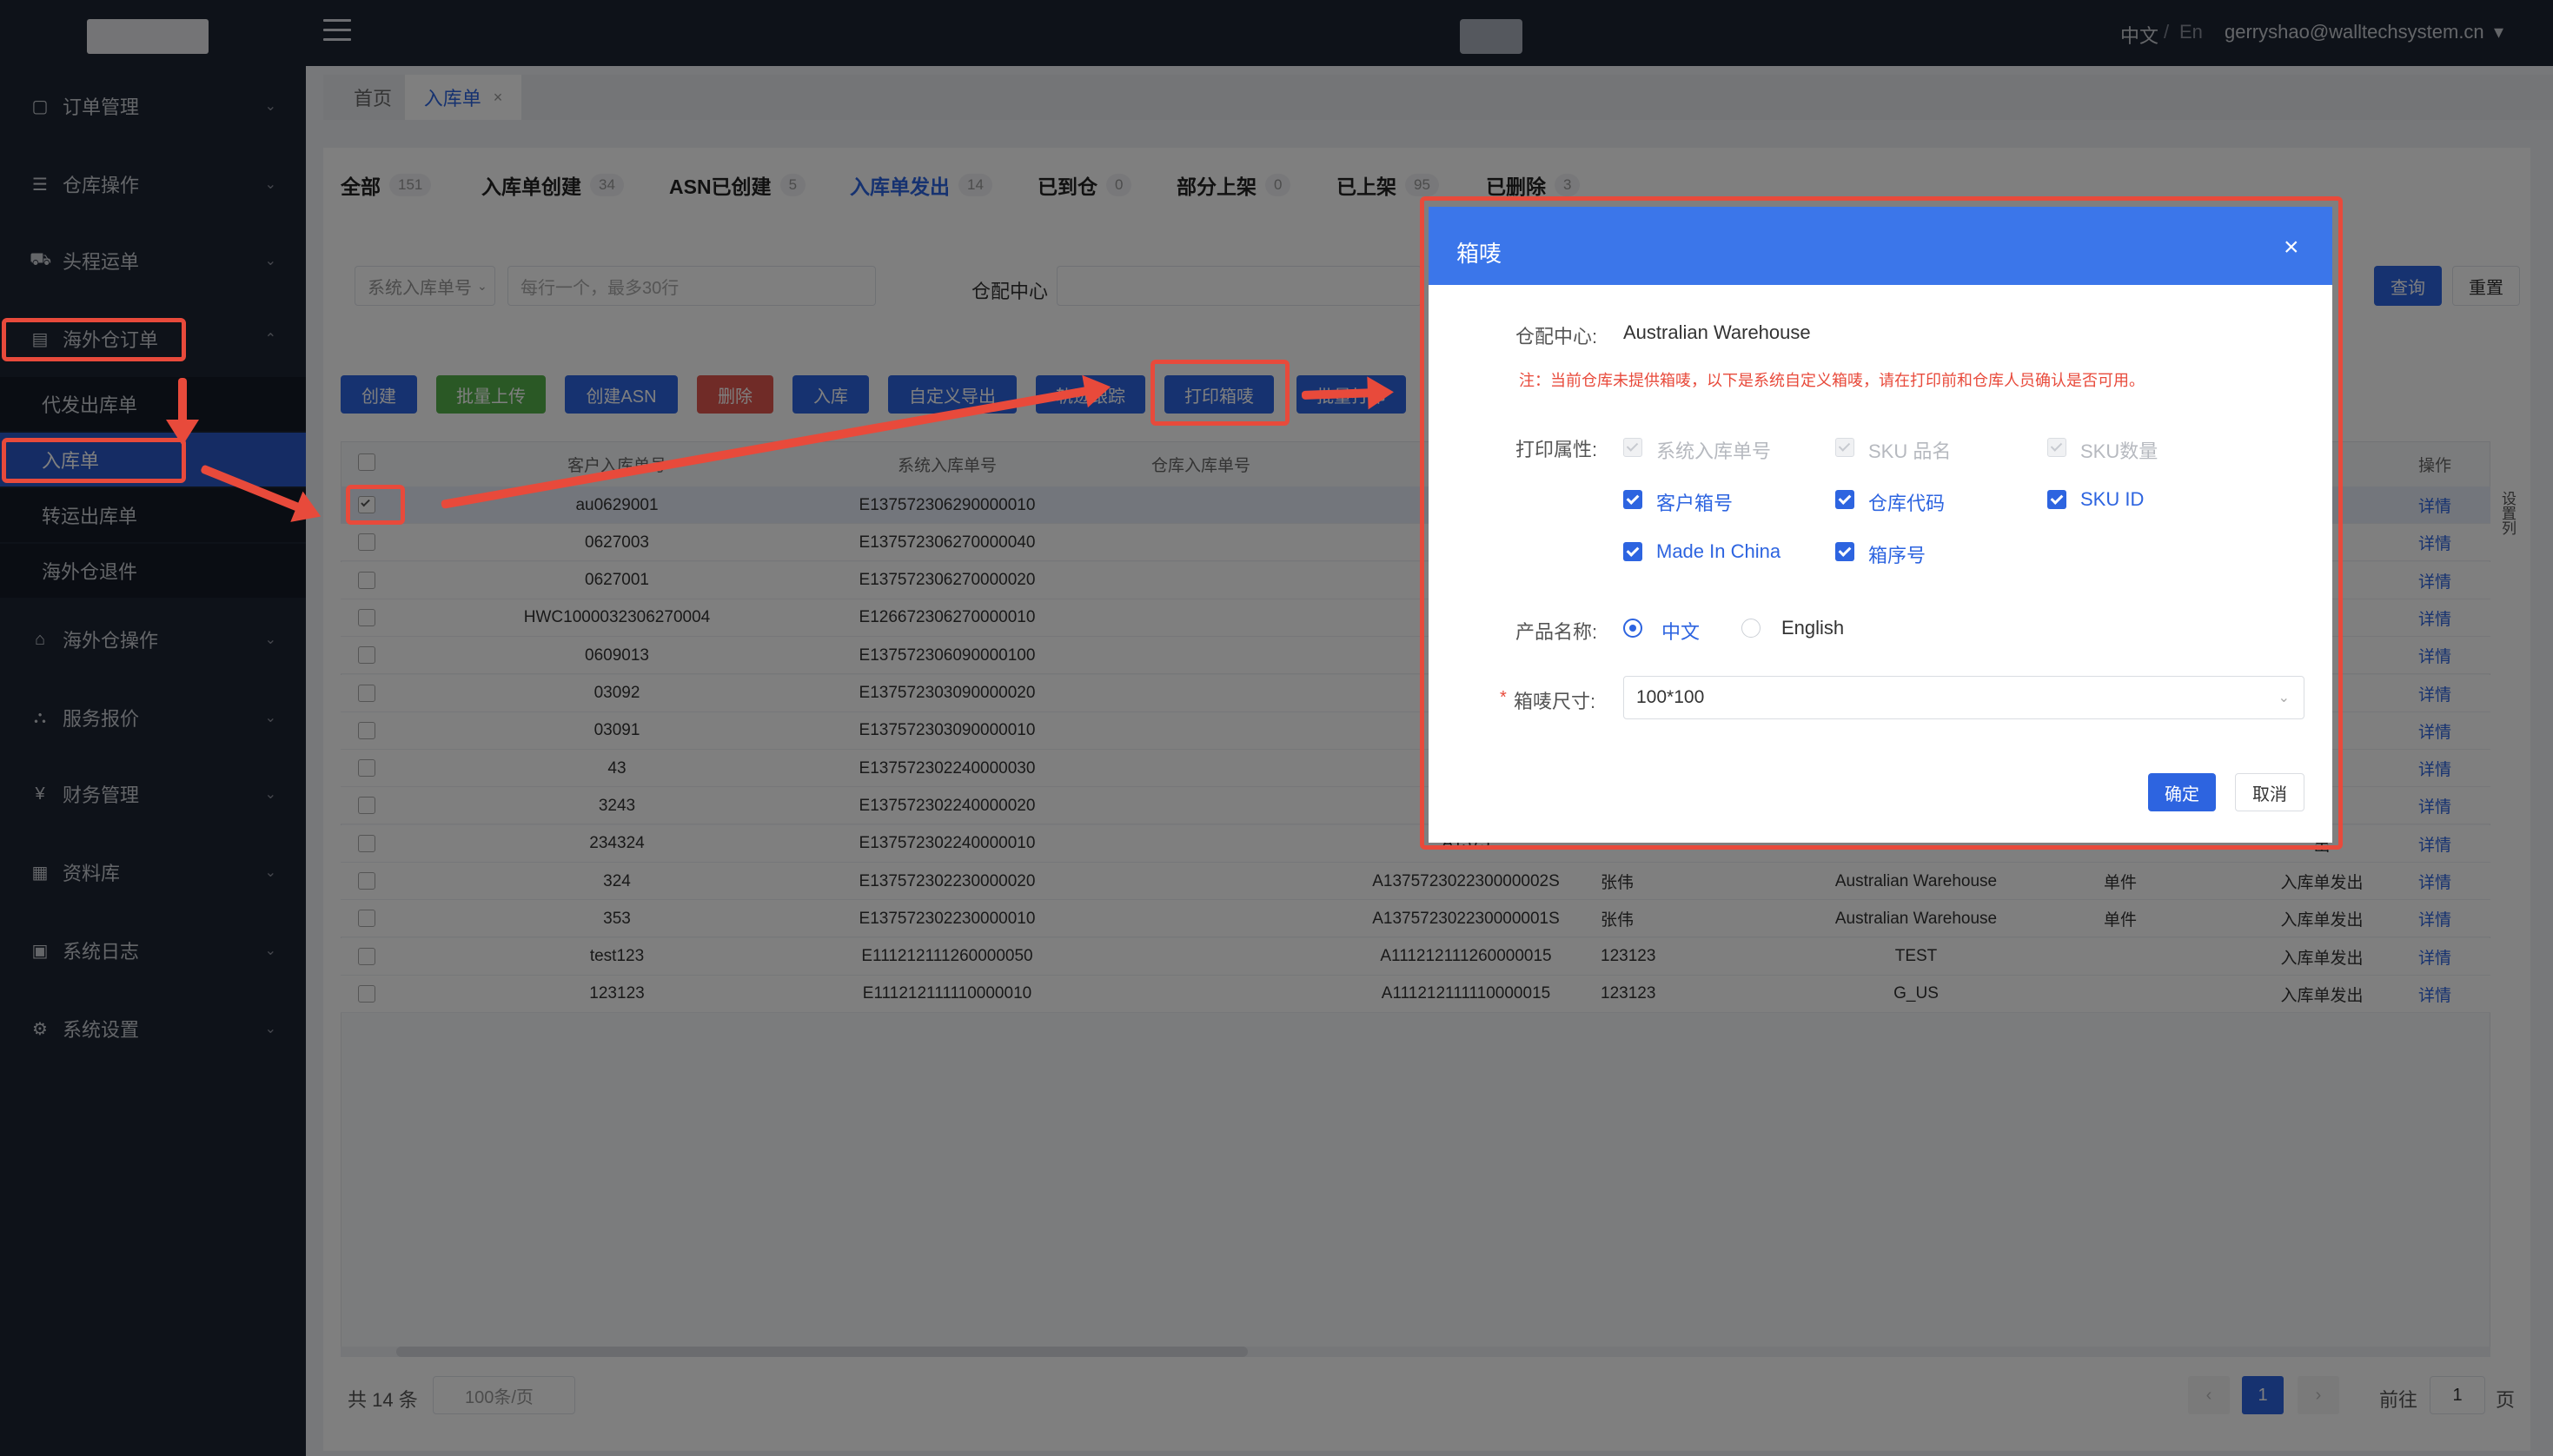 This screenshot has height=1456, width=2553. What do you see at coordinates (1479, 254) in the screenshot?
I see `dialog-title: 箱唛` at bounding box center [1479, 254].